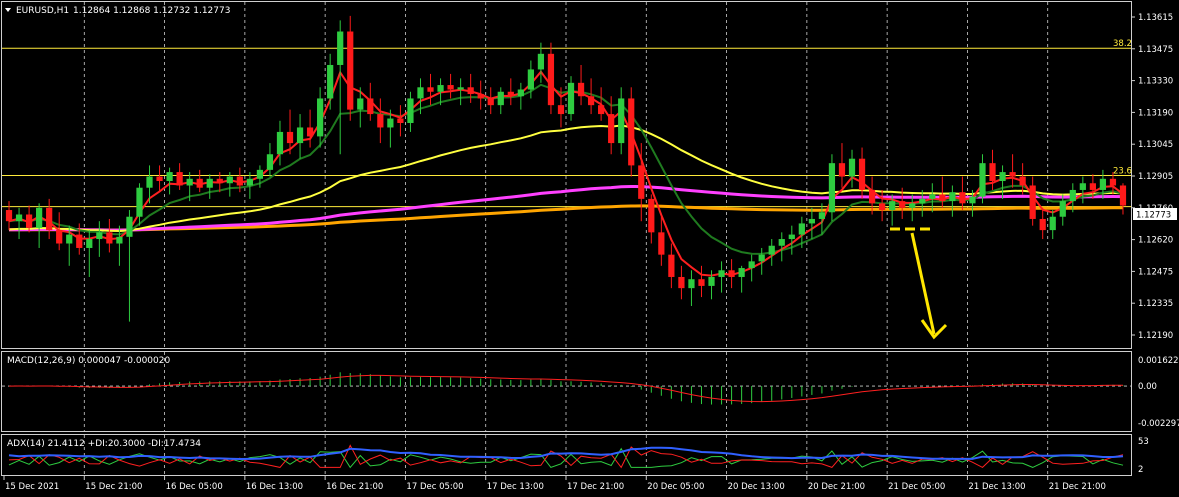 The width and height of the screenshot is (1179, 497). I want to click on price-tick-label: 1.12905, so click(1155, 177).